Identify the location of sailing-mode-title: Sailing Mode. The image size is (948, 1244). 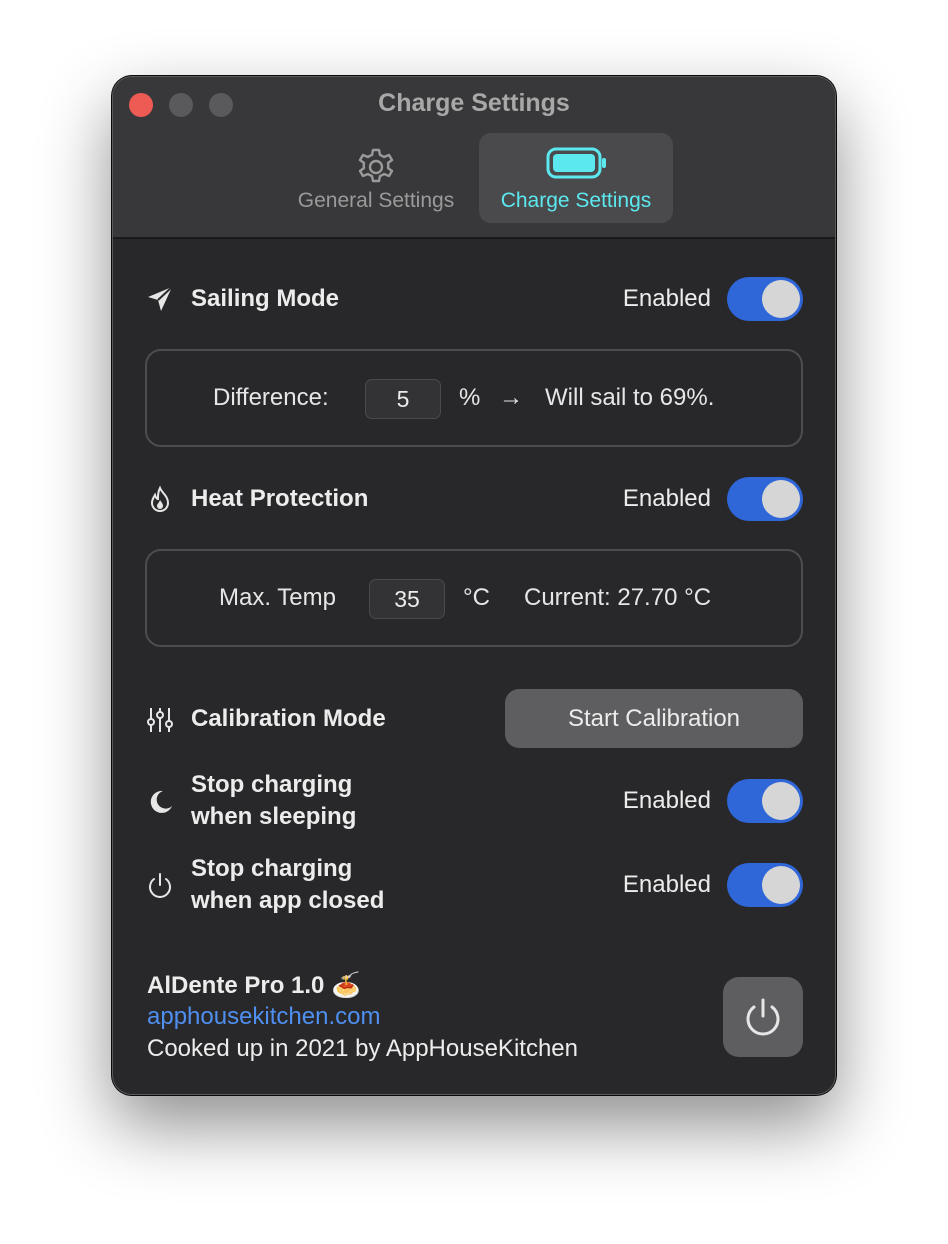
(265, 298).